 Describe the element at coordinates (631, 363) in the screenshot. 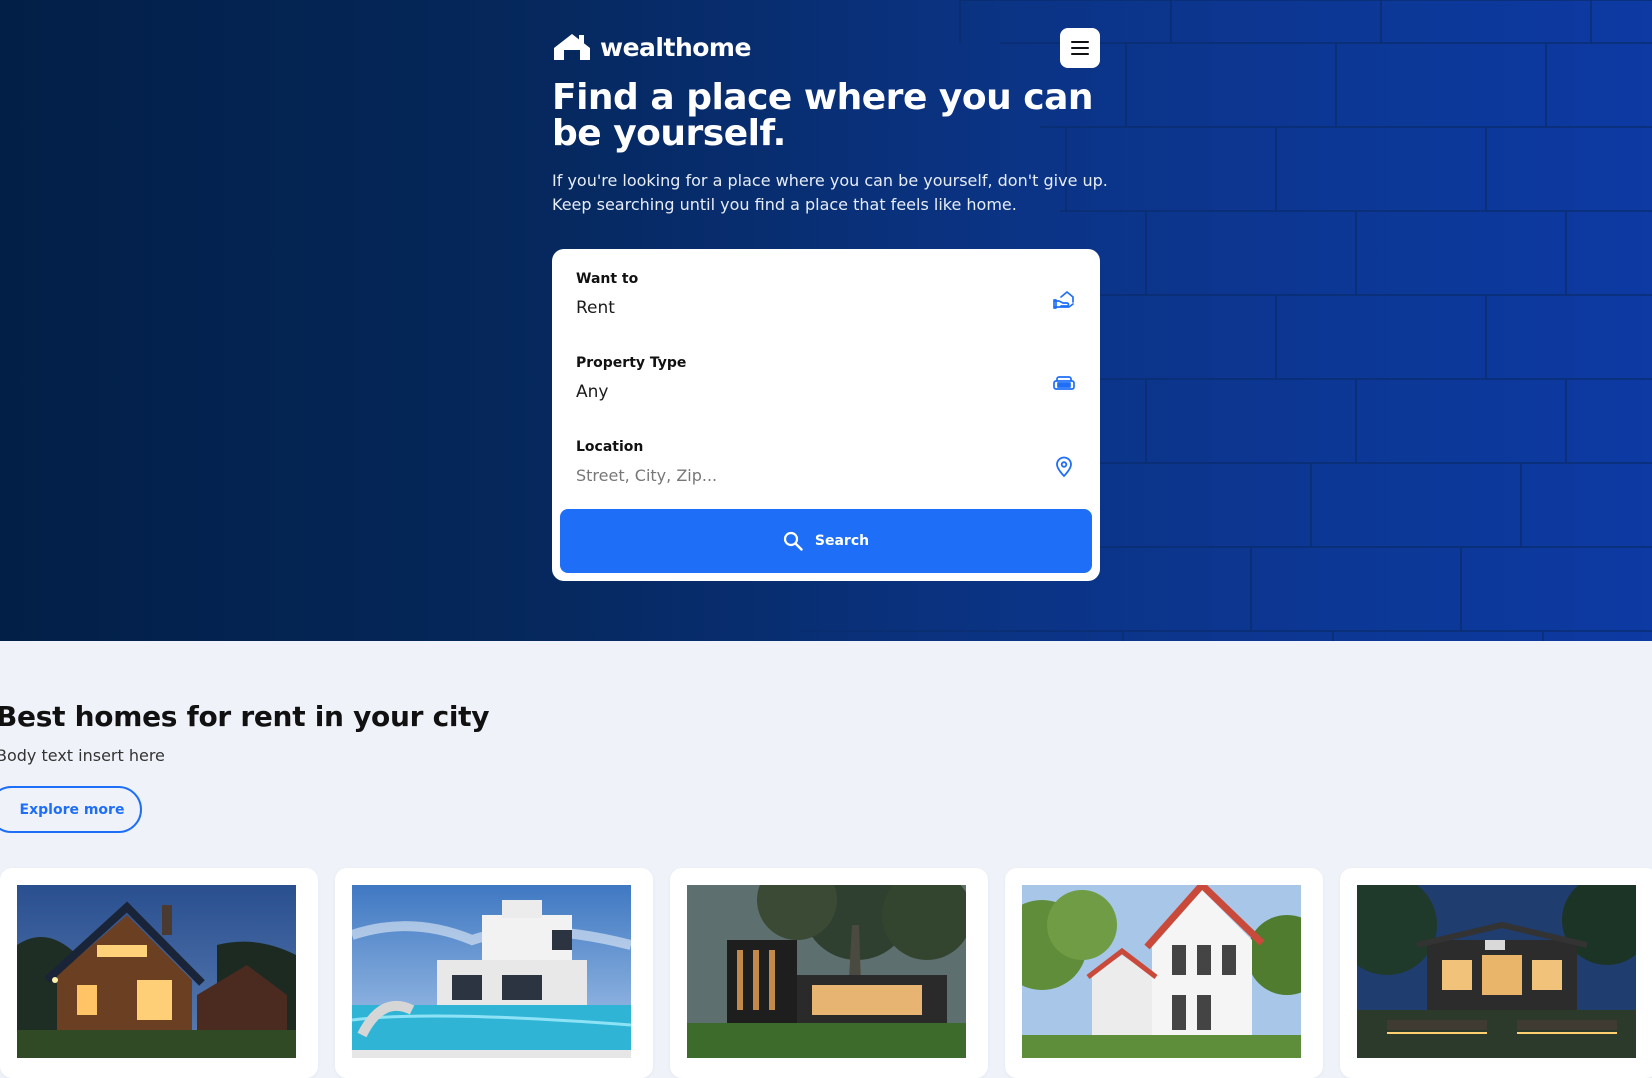

I see `property-type-label: Property Type` at that location.